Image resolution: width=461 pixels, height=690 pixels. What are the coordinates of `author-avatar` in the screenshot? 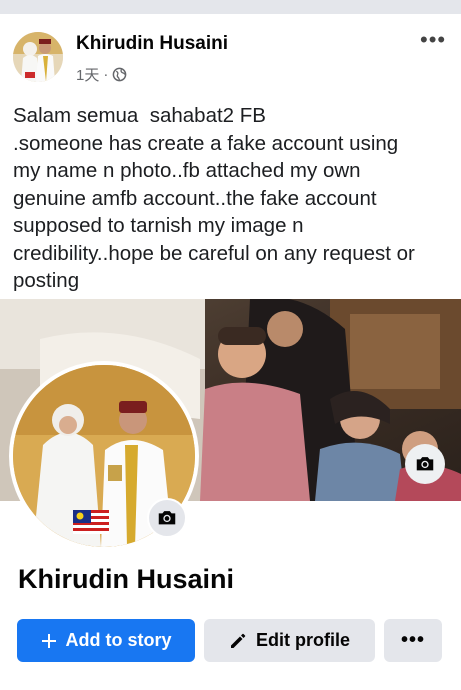 It's located at (38, 57).